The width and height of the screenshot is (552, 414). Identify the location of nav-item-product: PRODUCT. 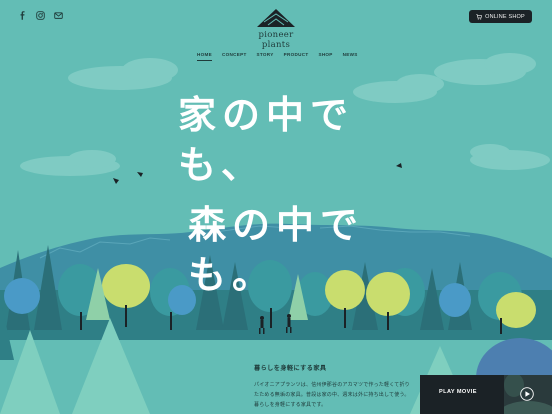
(296, 56).